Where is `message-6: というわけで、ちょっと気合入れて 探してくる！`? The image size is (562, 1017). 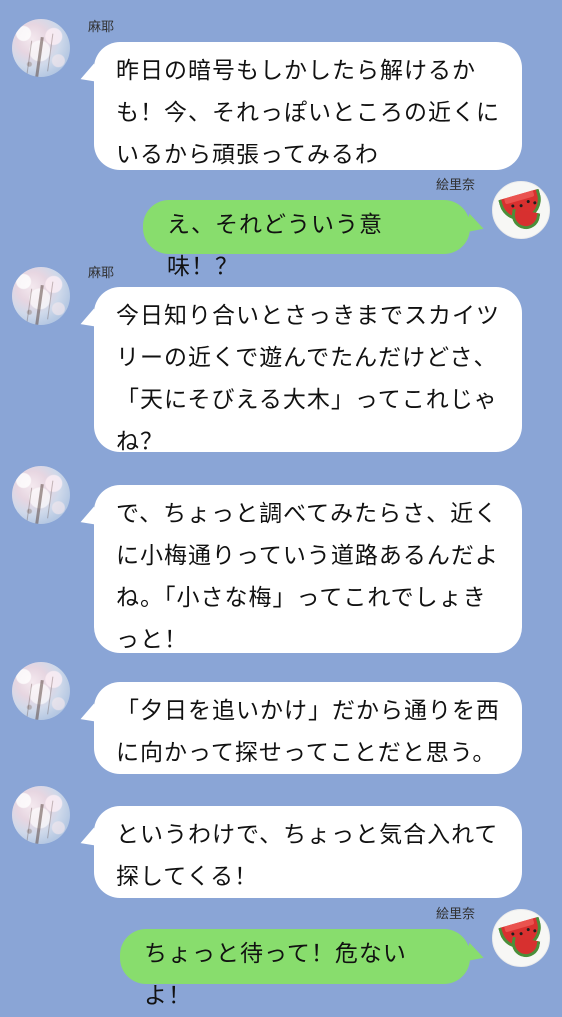
message-6: というわけで、ちょっと気合入れて 探してくる！ is located at coordinates (281, 842).